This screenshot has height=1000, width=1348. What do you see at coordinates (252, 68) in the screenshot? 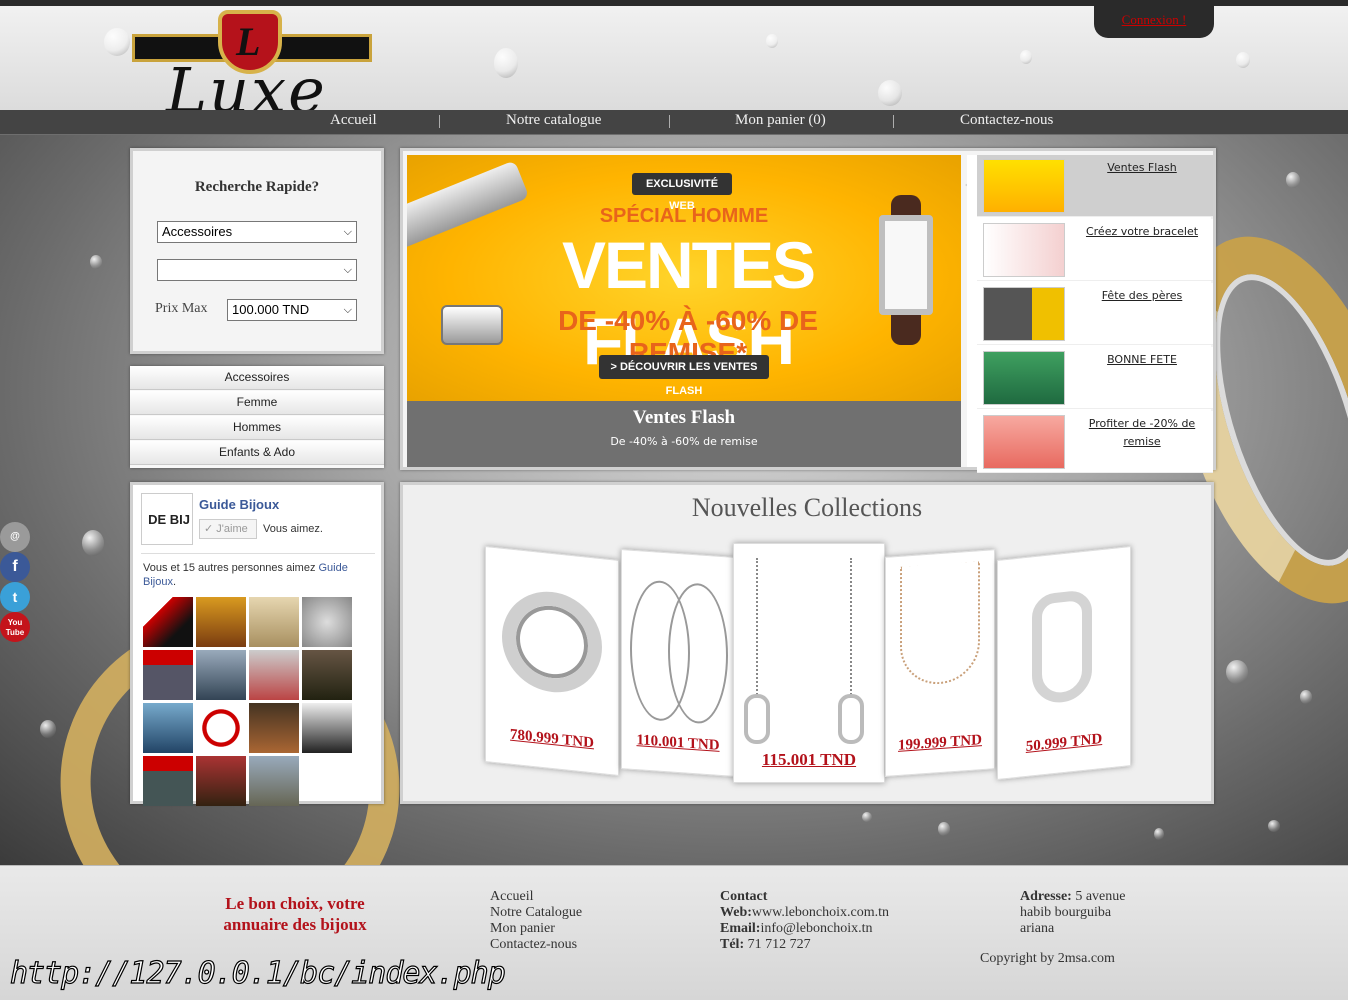
I see `site-logo: L Luxe` at bounding box center [252, 68].